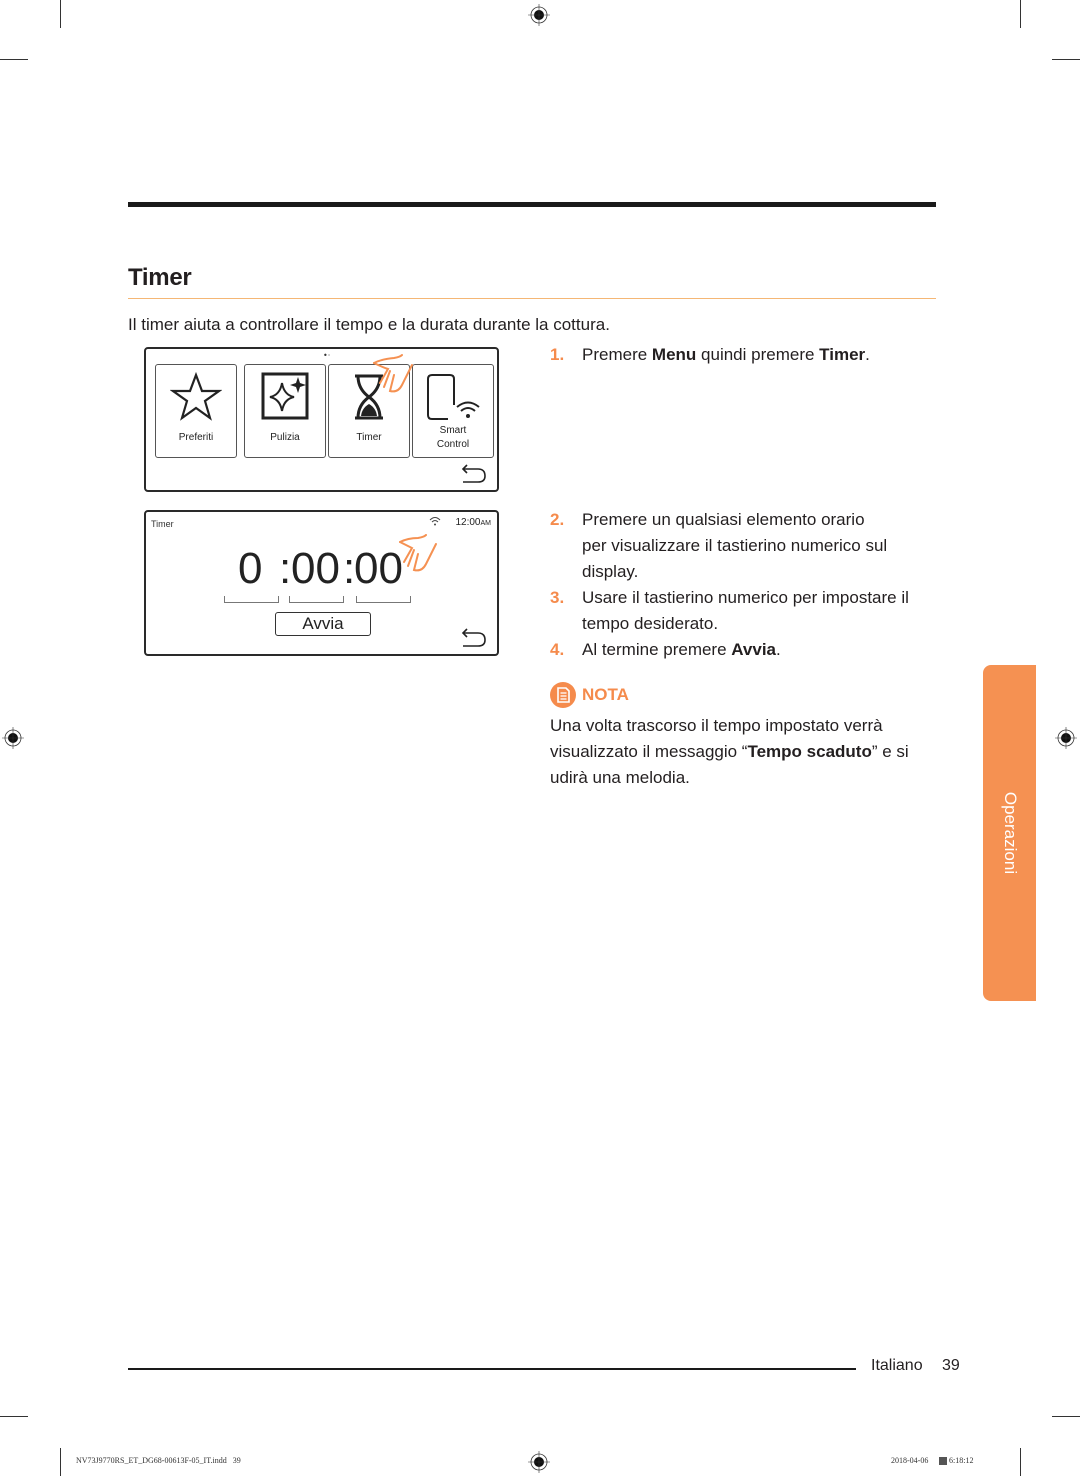  I want to click on tile-label: Timer, so click(369, 437).